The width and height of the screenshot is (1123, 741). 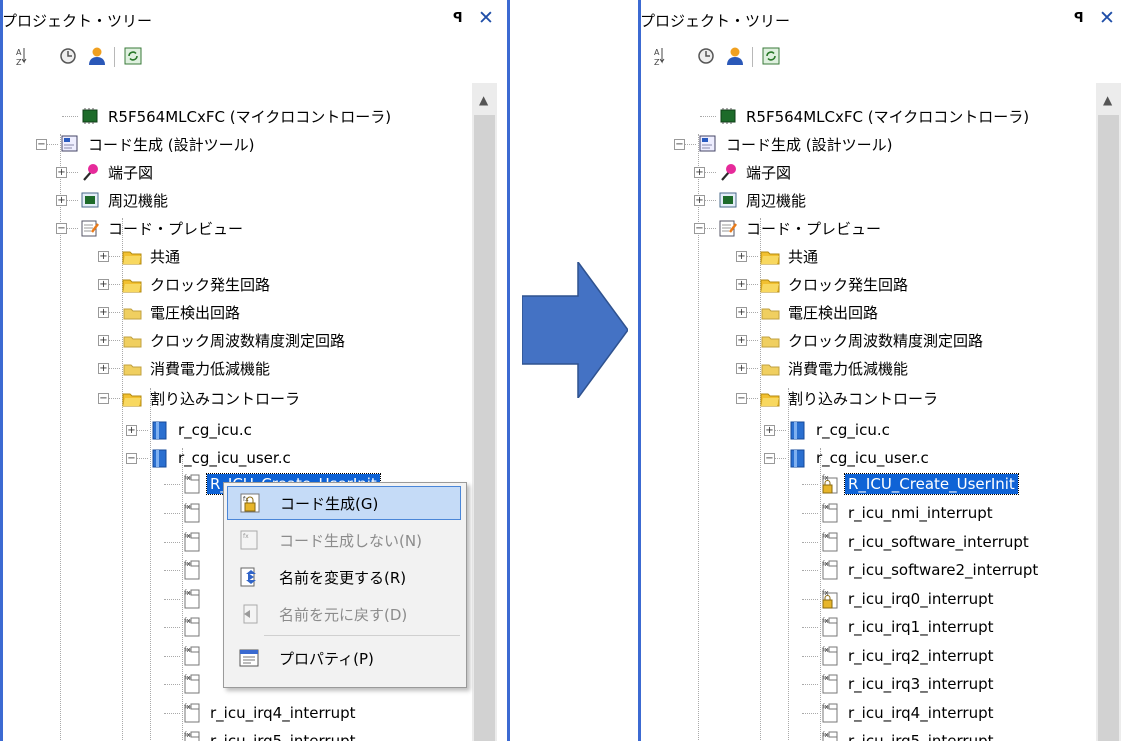 I want to click on tree-item-function: fx r_icu_software2_interrupt, so click(x=930, y=570).